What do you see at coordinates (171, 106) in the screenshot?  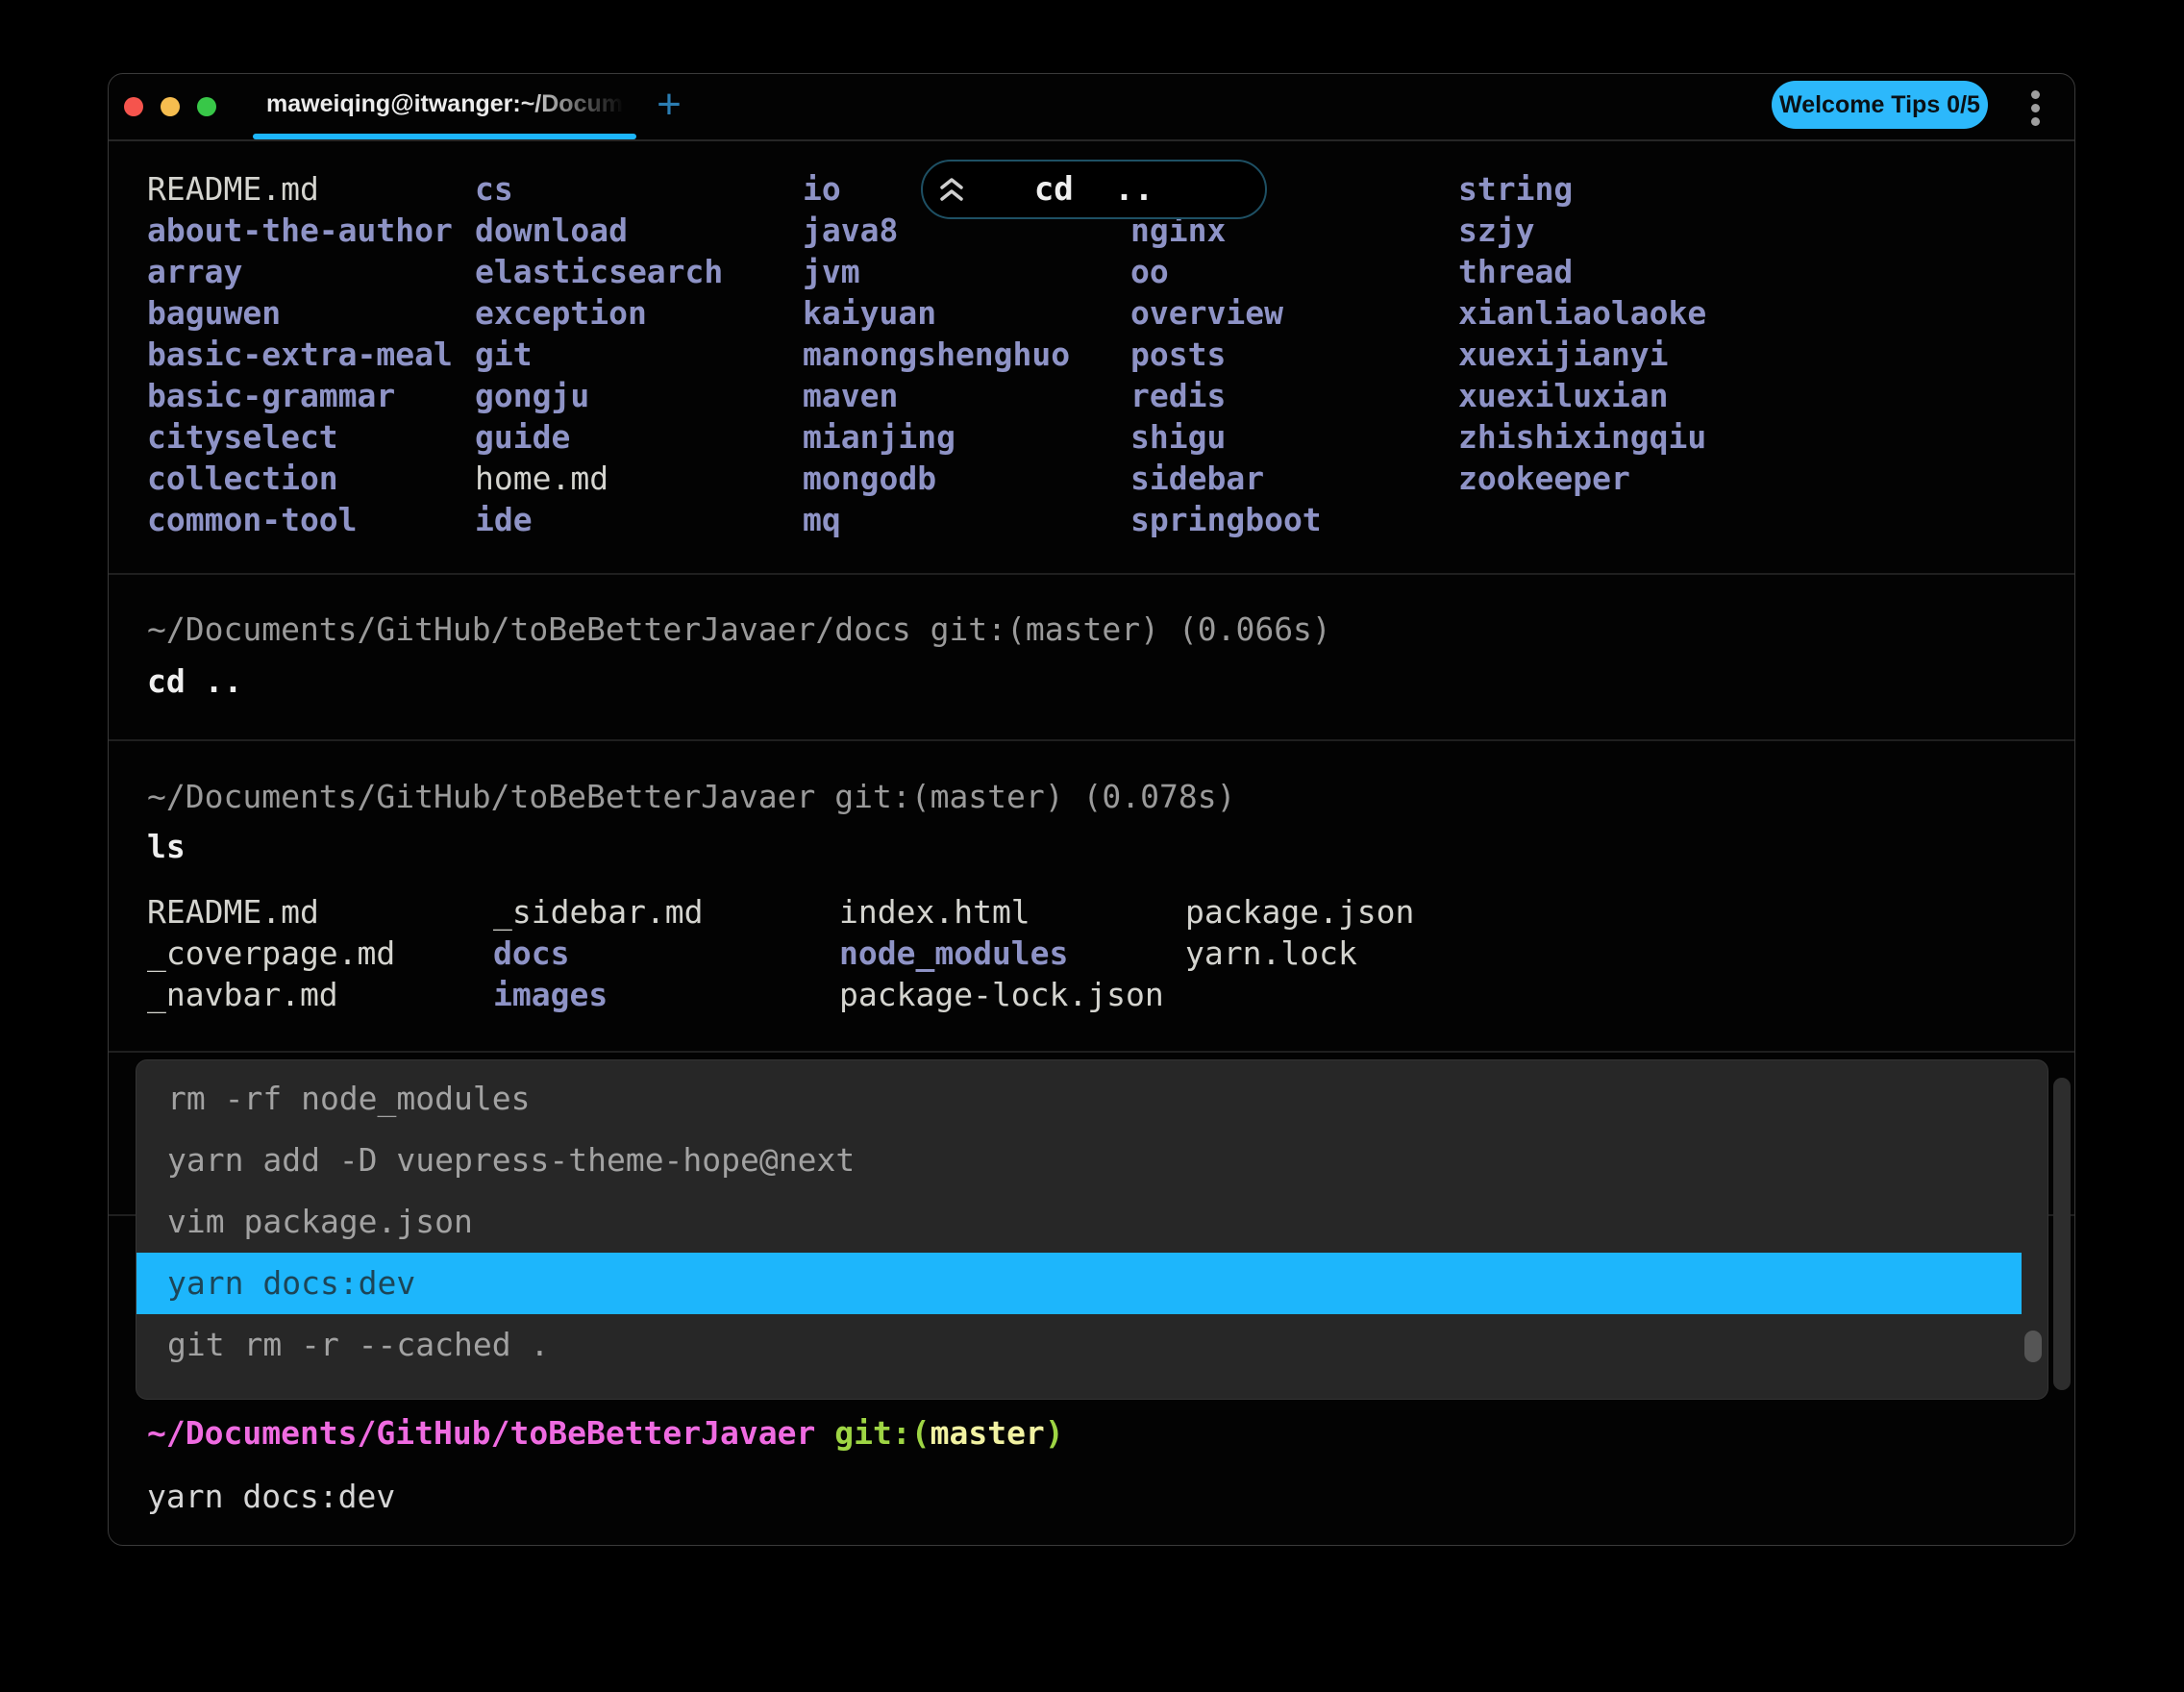 I see `minimize-button` at bounding box center [171, 106].